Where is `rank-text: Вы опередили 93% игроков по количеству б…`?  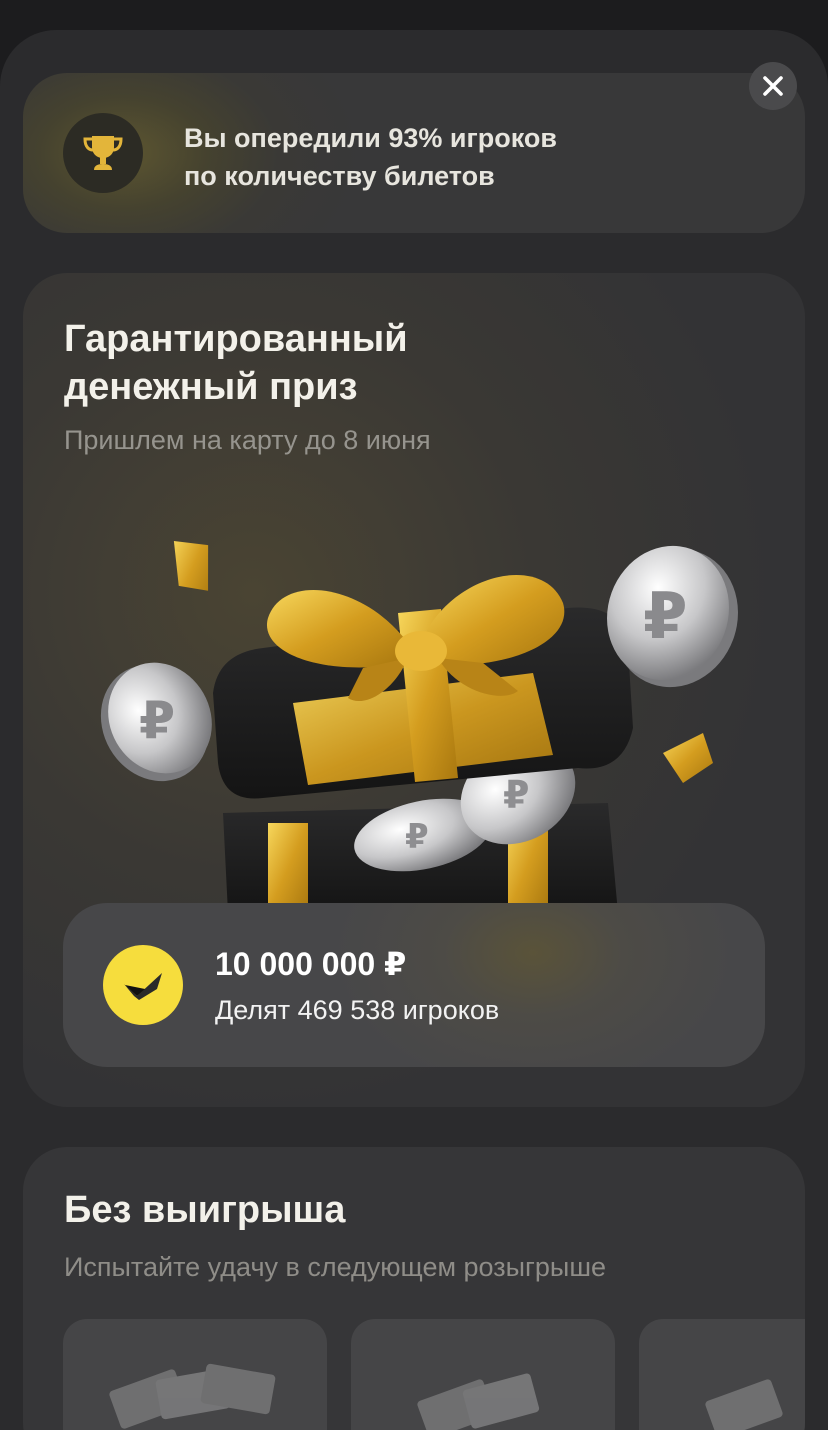
rank-text: Вы опередили 93% игроков по количеству б… is located at coordinates (370, 157).